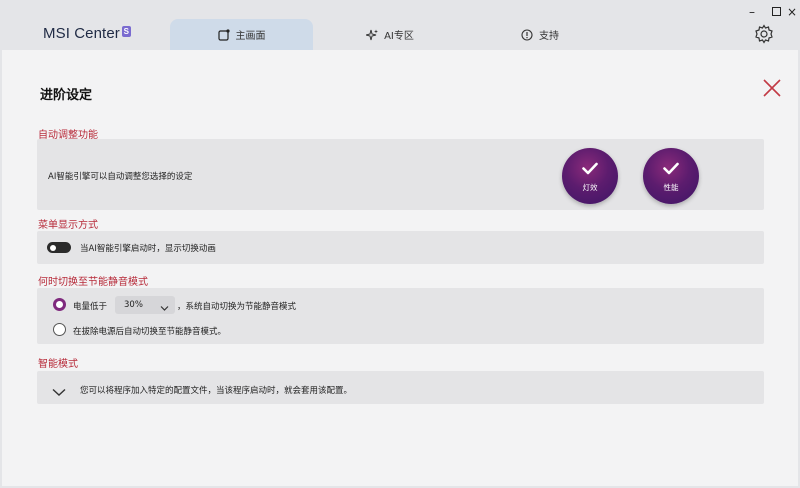  Describe the element at coordinates (400, 387) in the screenshot. I see `smart-mode-card: 您可以将程序加入特定的配置文件，当该程序启动时，就会套用该配置。` at that location.